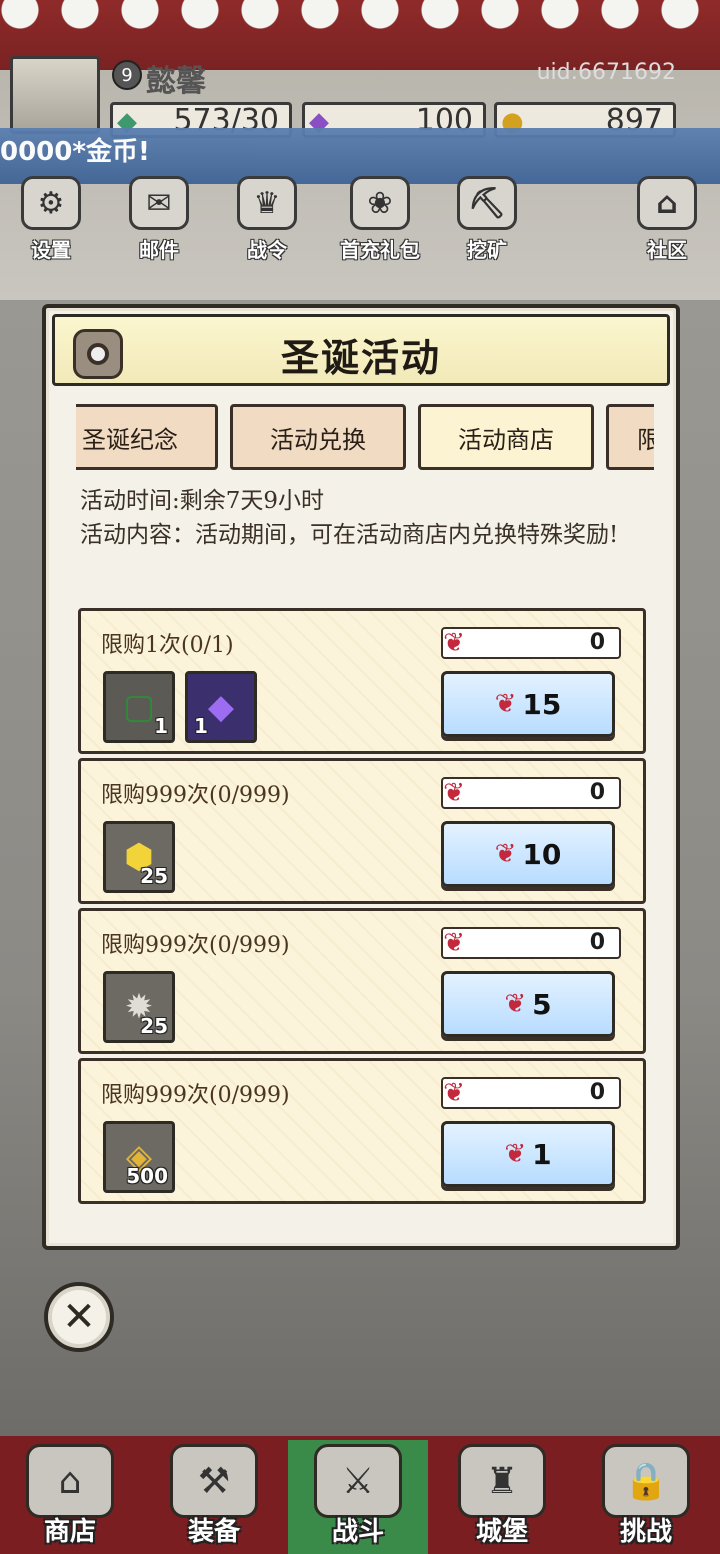 Image resolution: width=720 pixels, height=1554 pixels. What do you see at coordinates (139, 707) in the screenshot?
I see `reward-slot: ▢ 1` at bounding box center [139, 707].